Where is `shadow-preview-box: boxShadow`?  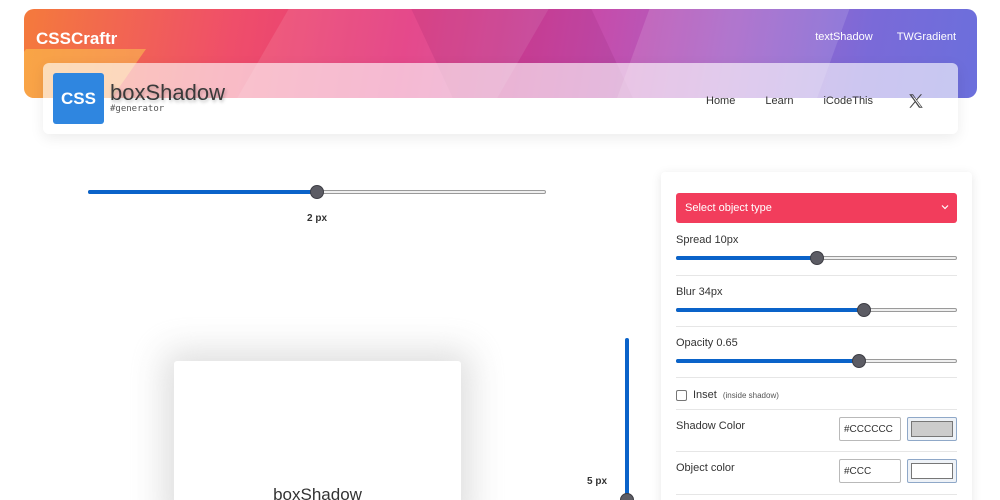 shadow-preview-box: boxShadow is located at coordinates (317, 430).